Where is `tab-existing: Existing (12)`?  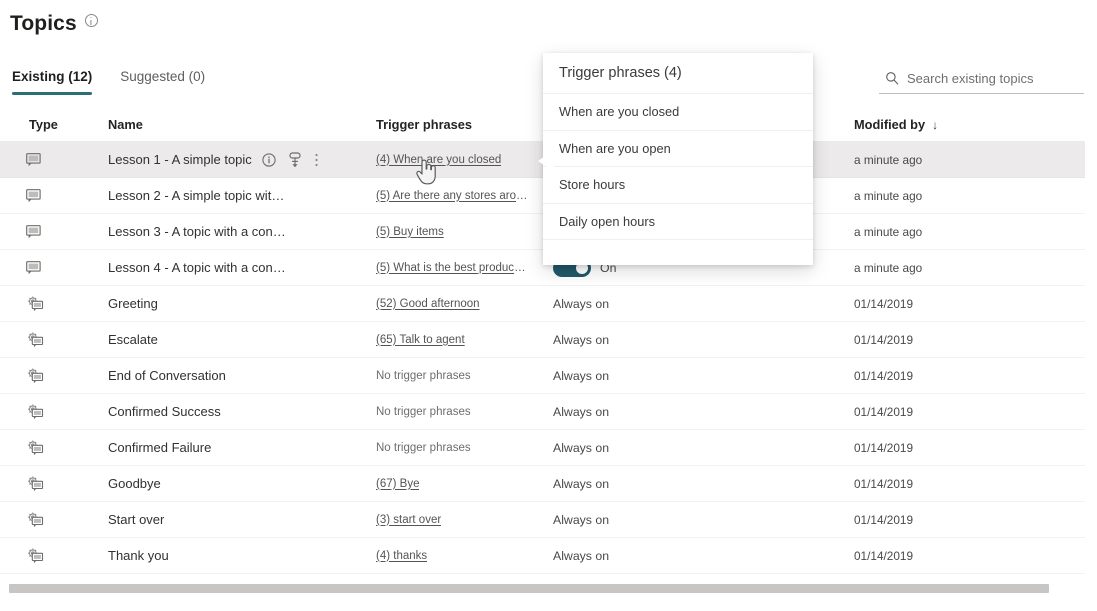
tab-existing: Existing (12) is located at coordinates (52, 81).